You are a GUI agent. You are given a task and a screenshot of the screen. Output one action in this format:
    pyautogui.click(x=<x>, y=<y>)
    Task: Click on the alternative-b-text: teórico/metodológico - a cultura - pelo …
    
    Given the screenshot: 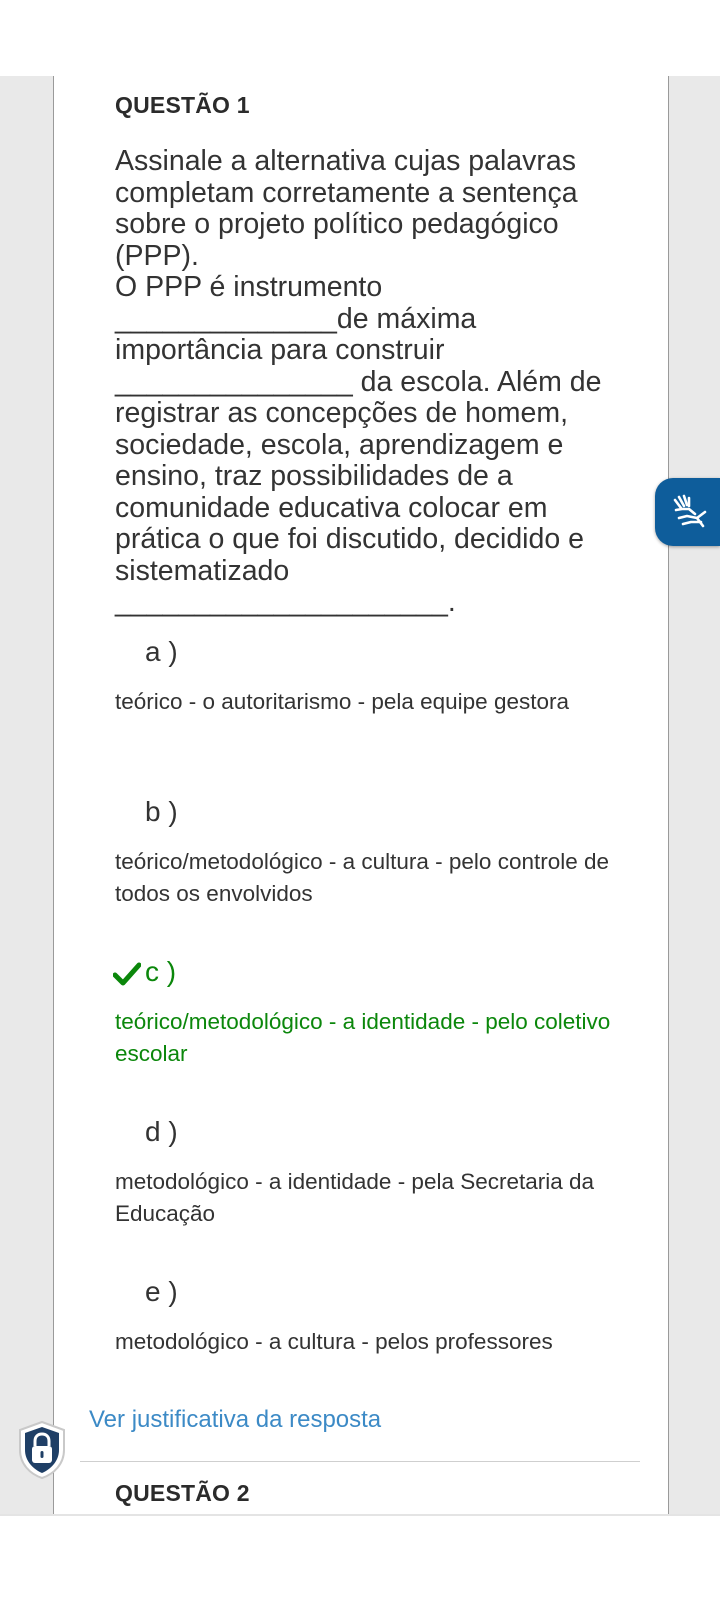 What is the action you would take?
    pyautogui.click(x=362, y=877)
    